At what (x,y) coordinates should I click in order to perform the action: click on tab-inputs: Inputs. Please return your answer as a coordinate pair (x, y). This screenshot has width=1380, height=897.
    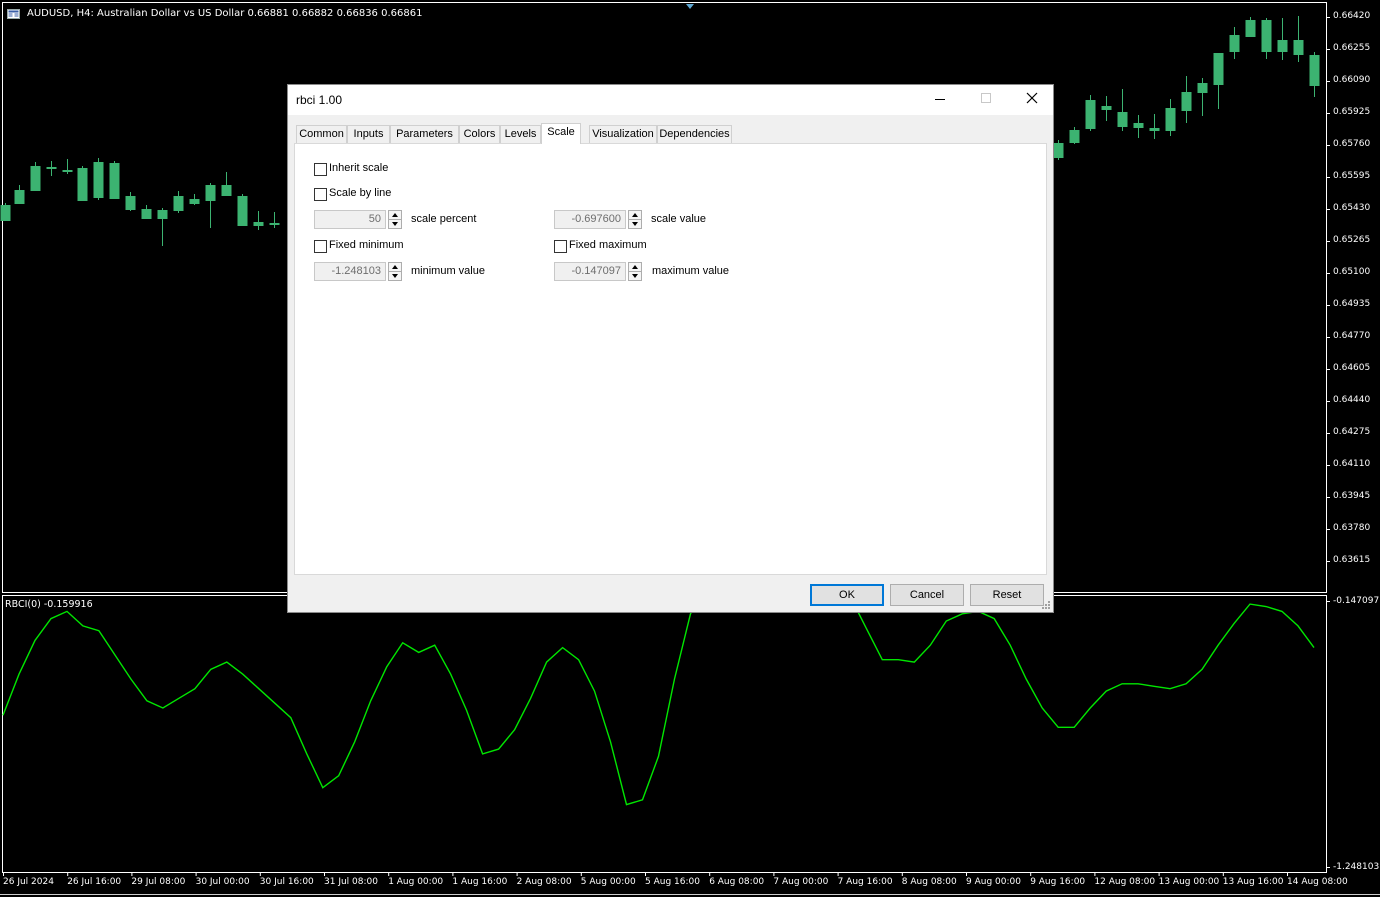
    Looking at the image, I should click on (368, 134).